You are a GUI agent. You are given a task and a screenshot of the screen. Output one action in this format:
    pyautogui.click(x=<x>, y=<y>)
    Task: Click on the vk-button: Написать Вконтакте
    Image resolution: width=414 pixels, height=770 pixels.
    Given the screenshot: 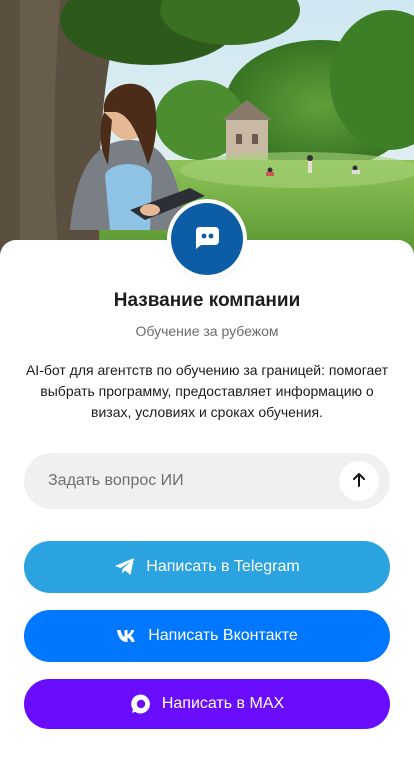 What is the action you would take?
    pyautogui.click(x=207, y=636)
    